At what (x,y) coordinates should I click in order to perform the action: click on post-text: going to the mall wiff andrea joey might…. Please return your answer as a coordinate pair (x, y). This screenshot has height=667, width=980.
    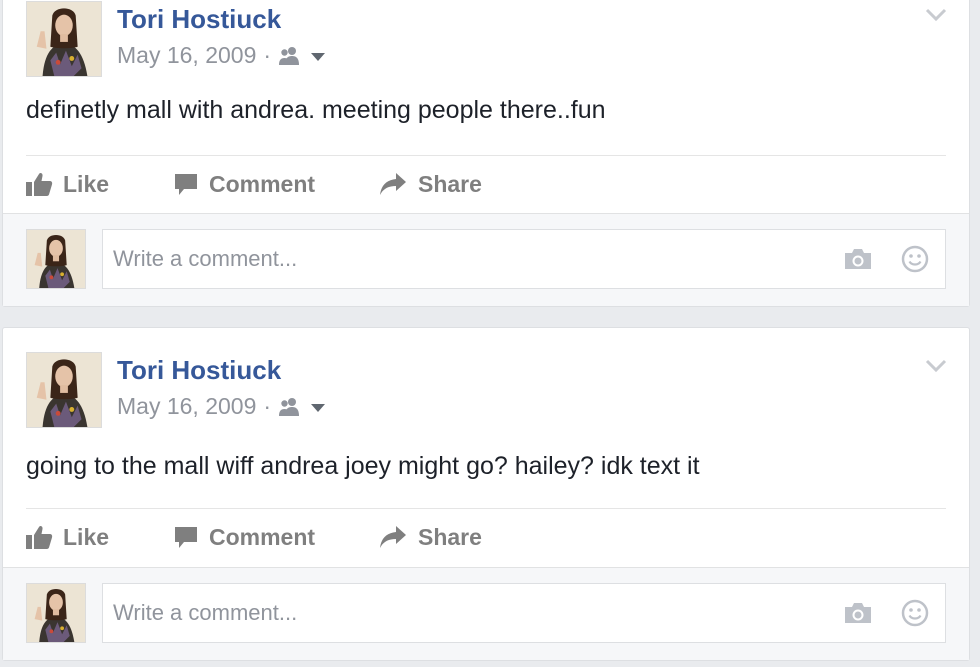
    Looking at the image, I should click on (363, 466).